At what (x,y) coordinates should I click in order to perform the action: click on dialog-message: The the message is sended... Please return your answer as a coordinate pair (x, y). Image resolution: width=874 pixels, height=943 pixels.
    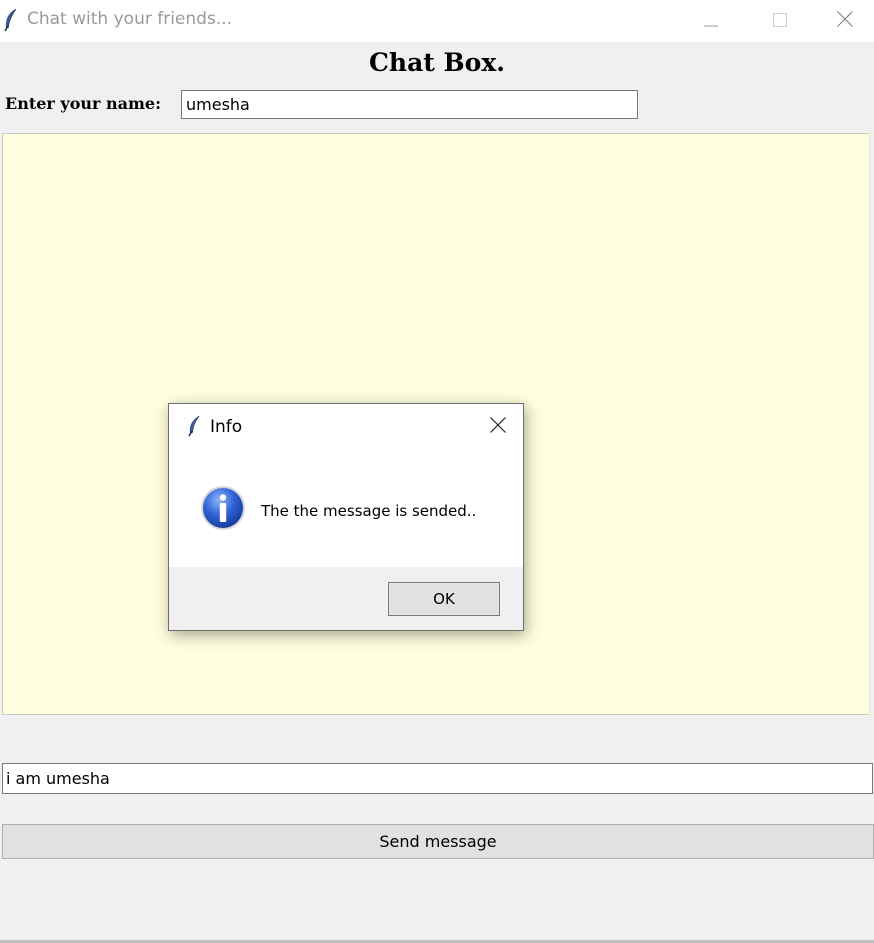
    Looking at the image, I should click on (369, 511).